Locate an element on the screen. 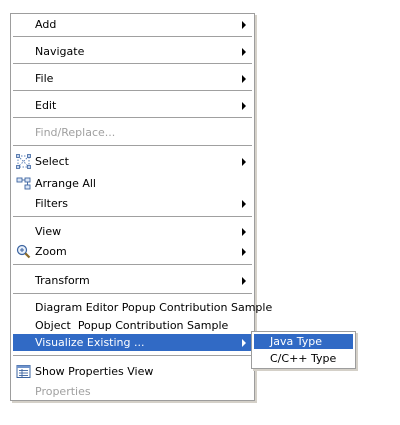 The width and height of the screenshot is (400, 425). visualize-existing-submenu: Java Type C/C++ Type is located at coordinates (303, 350).